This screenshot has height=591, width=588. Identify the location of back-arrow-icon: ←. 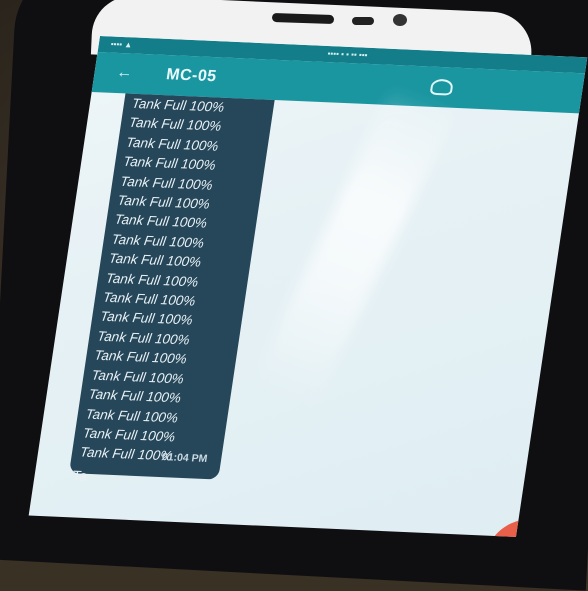
(124, 73).